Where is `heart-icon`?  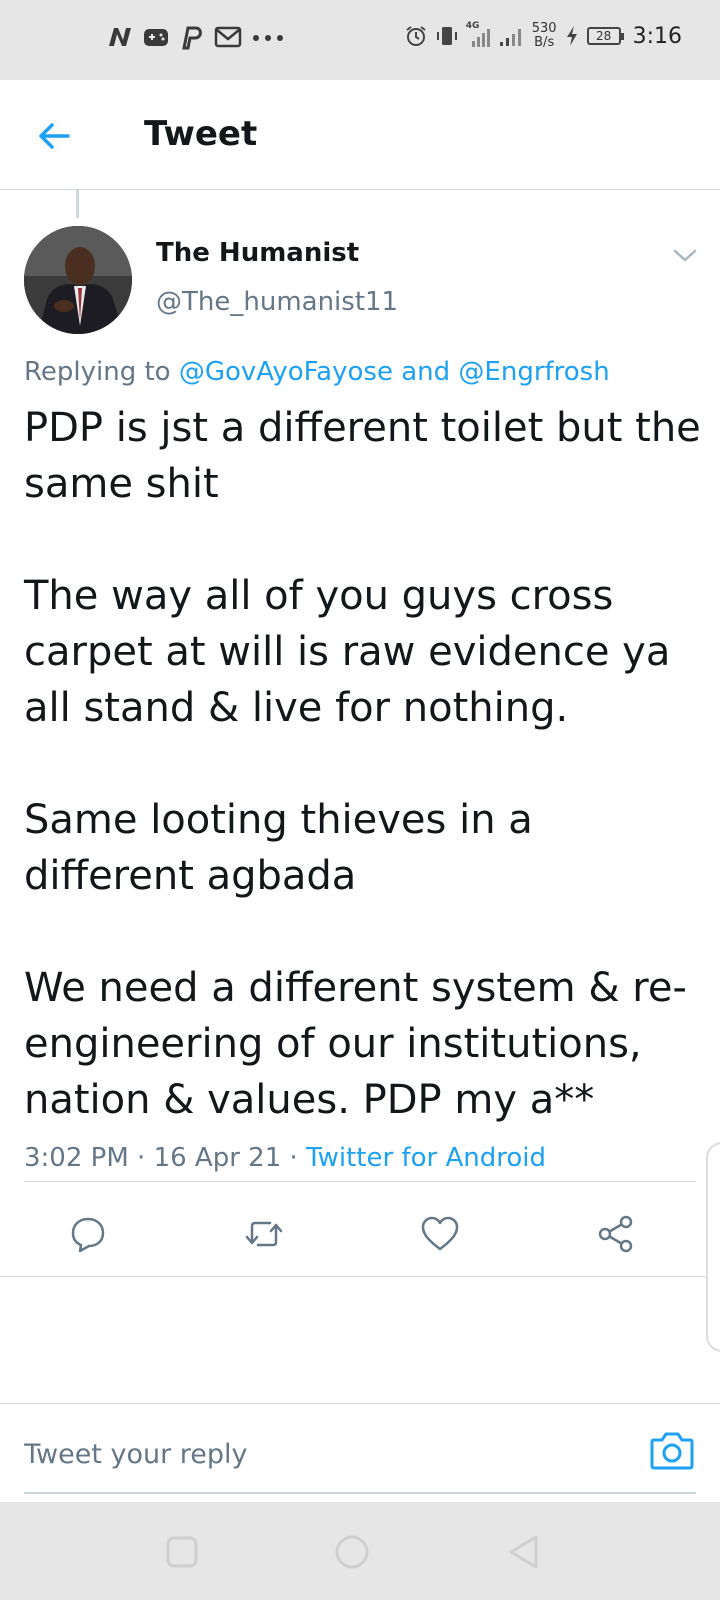
heart-icon is located at coordinates (440, 1233).